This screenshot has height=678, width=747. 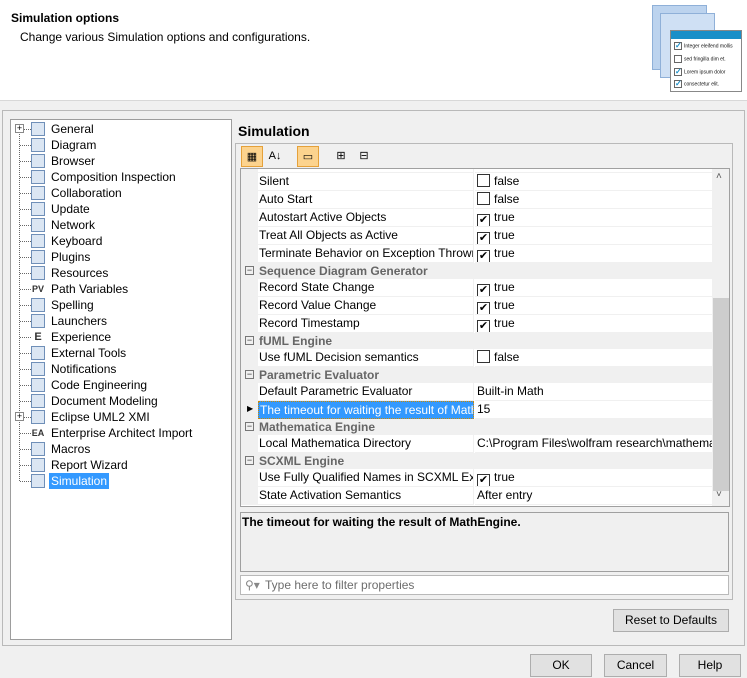 I want to click on tree-item-code-engineering: Code Engineering, so click(x=121, y=385).